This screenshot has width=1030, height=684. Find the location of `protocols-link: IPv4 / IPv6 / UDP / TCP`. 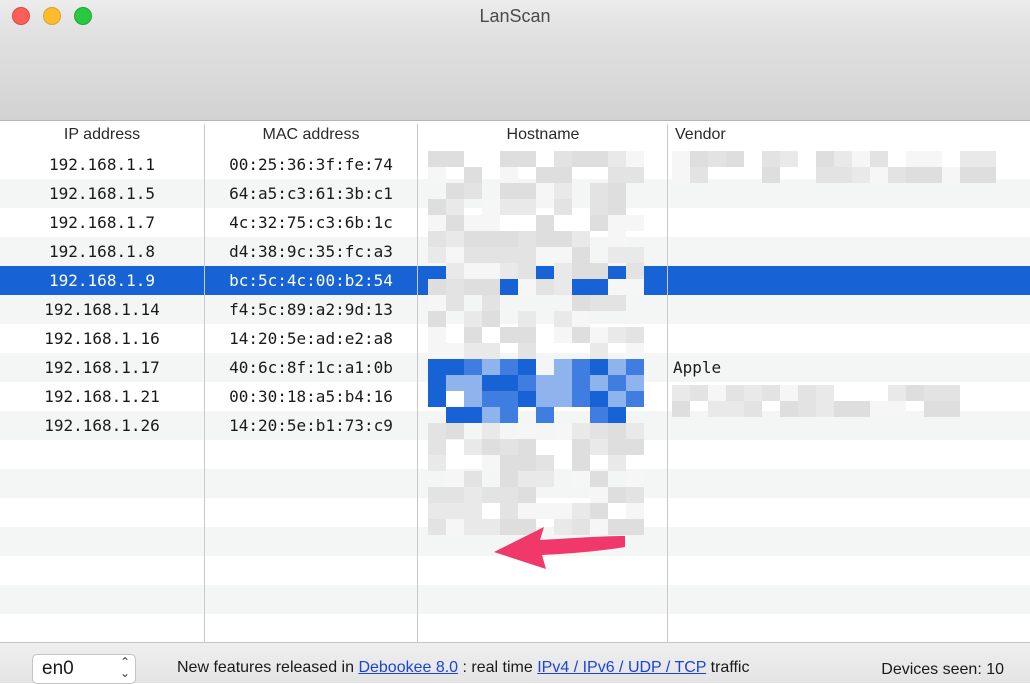

protocols-link: IPv4 / IPv6 / UDP / TCP is located at coordinates (621, 667).